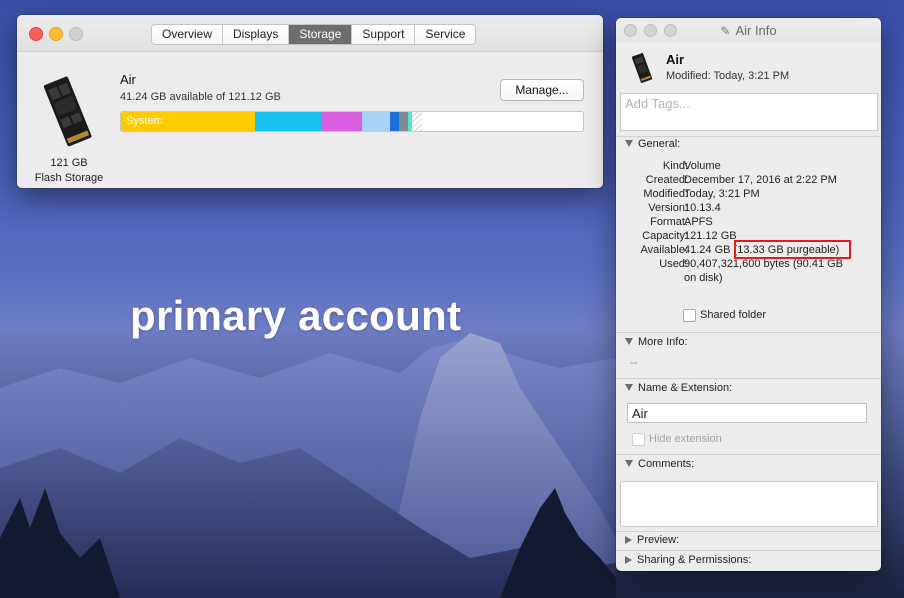  What do you see at coordinates (69, 163) in the screenshot?
I see `drive-capacity-label: 121 GB` at bounding box center [69, 163].